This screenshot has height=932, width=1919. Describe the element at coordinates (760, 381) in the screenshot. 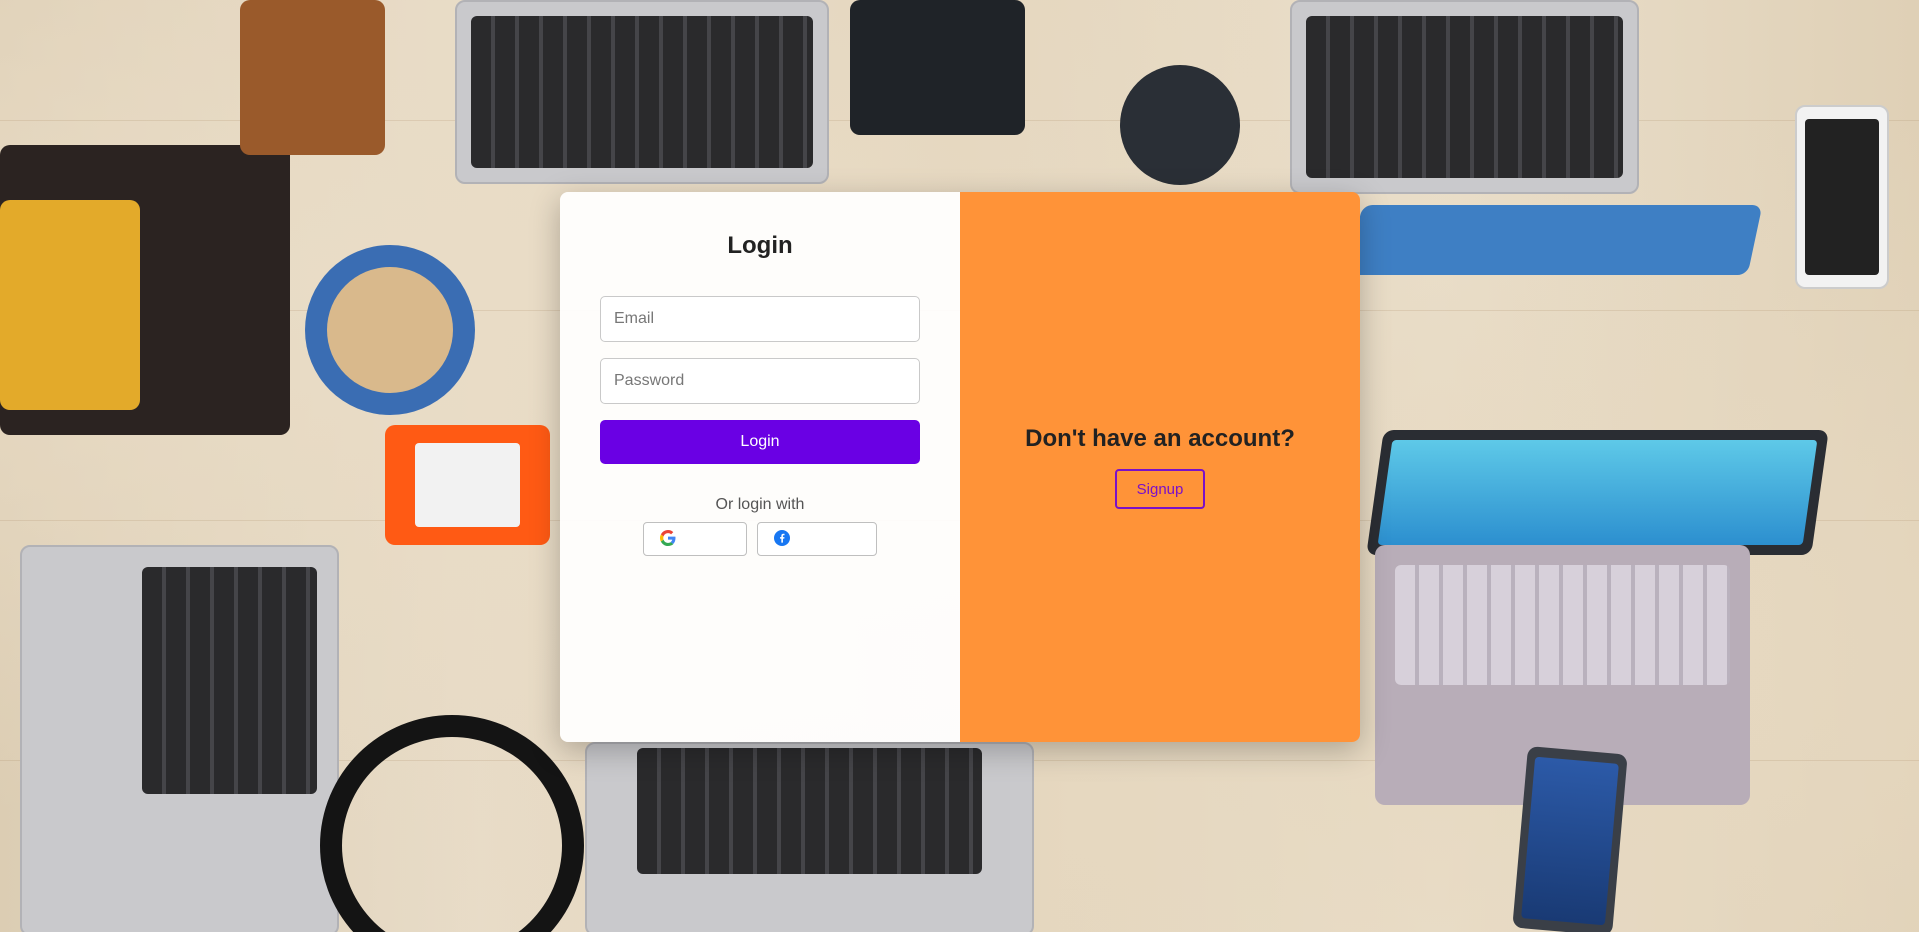

I see `password-input` at that location.